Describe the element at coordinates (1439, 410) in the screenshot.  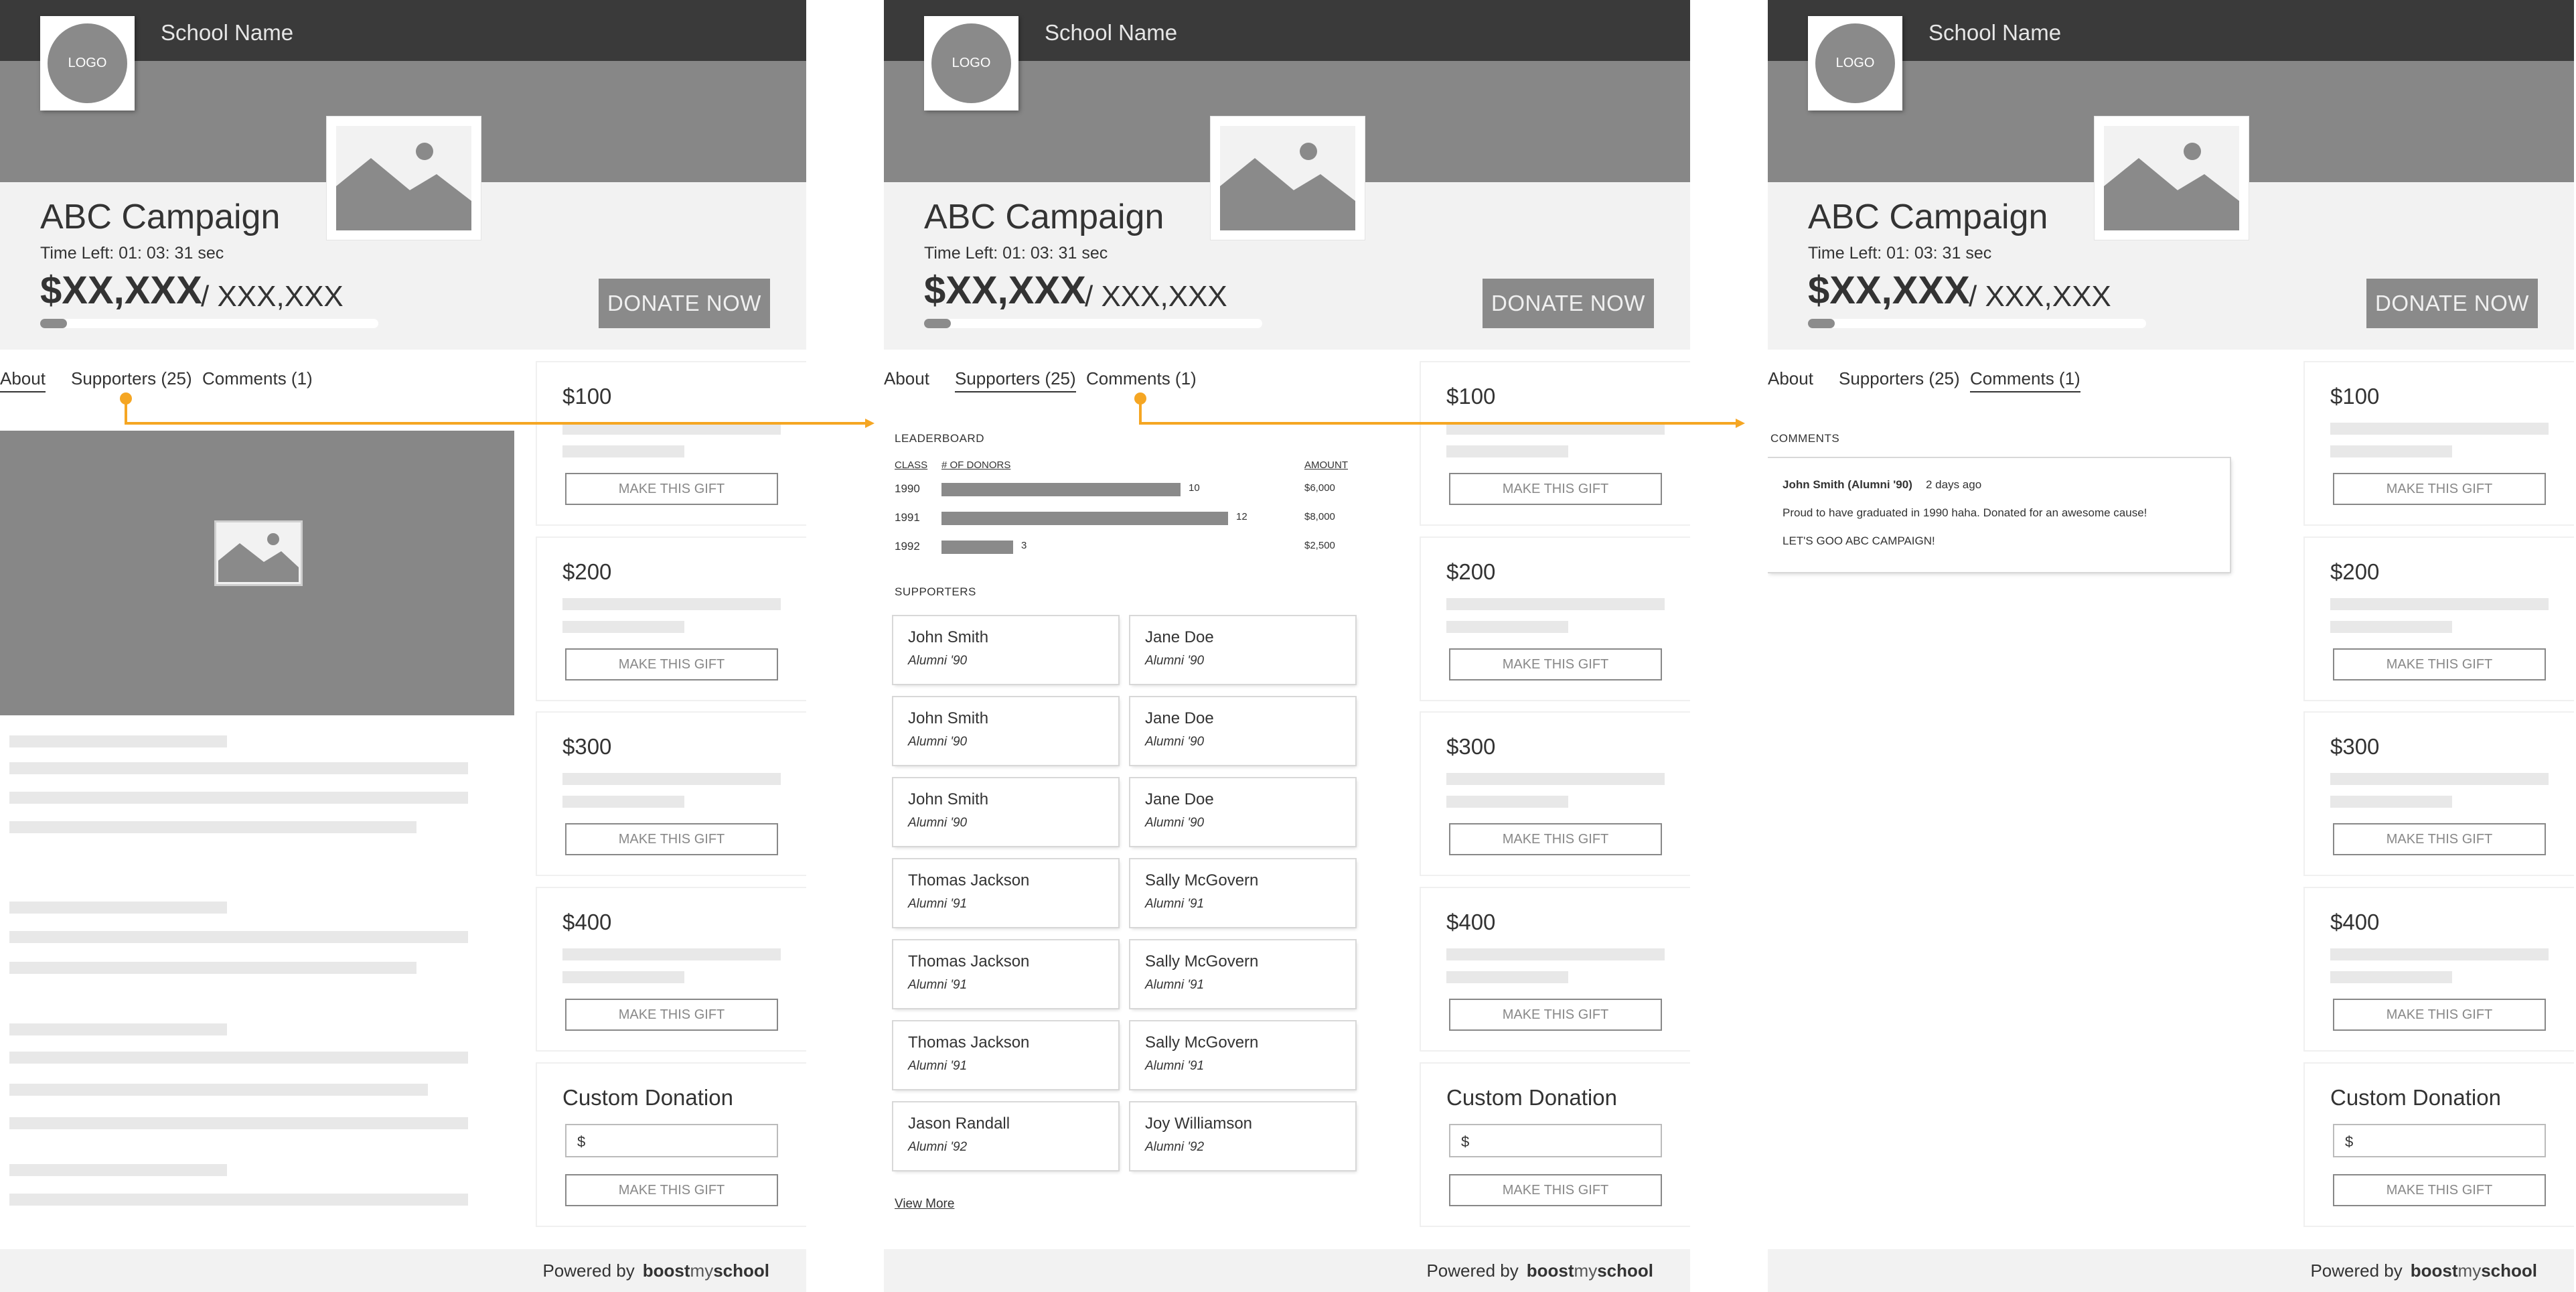
I see `connector-comments-to-panel3` at that location.